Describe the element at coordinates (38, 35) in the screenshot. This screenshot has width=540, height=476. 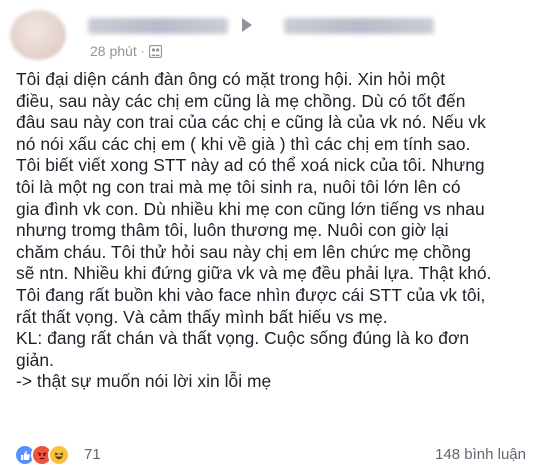
I see `avatar` at that location.